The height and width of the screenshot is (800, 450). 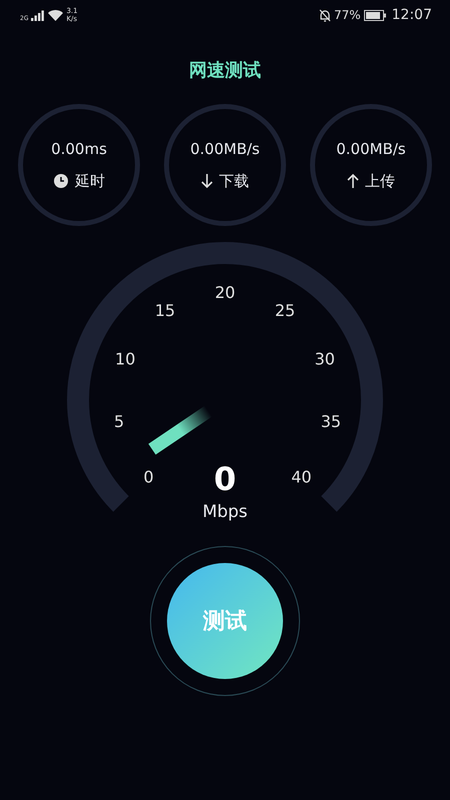 I want to click on gauge-tick-label: 20, so click(x=225, y=292).